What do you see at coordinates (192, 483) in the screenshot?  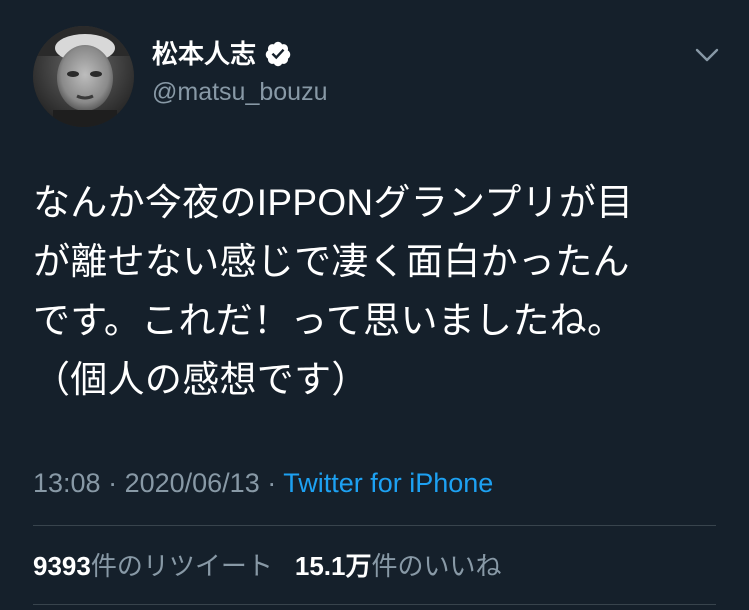 I see `tweet-date: 2020/06/13` at bounding box center [192, 483].